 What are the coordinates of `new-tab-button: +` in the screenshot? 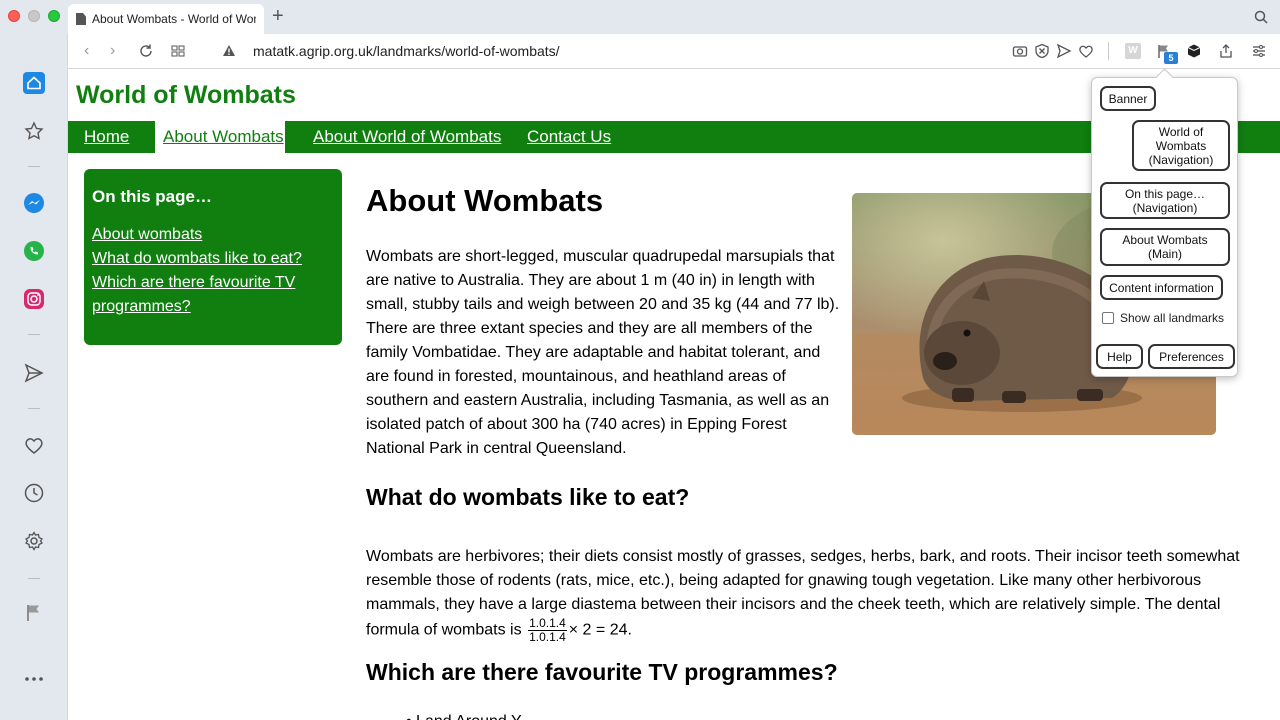 It's located at (278, 16).